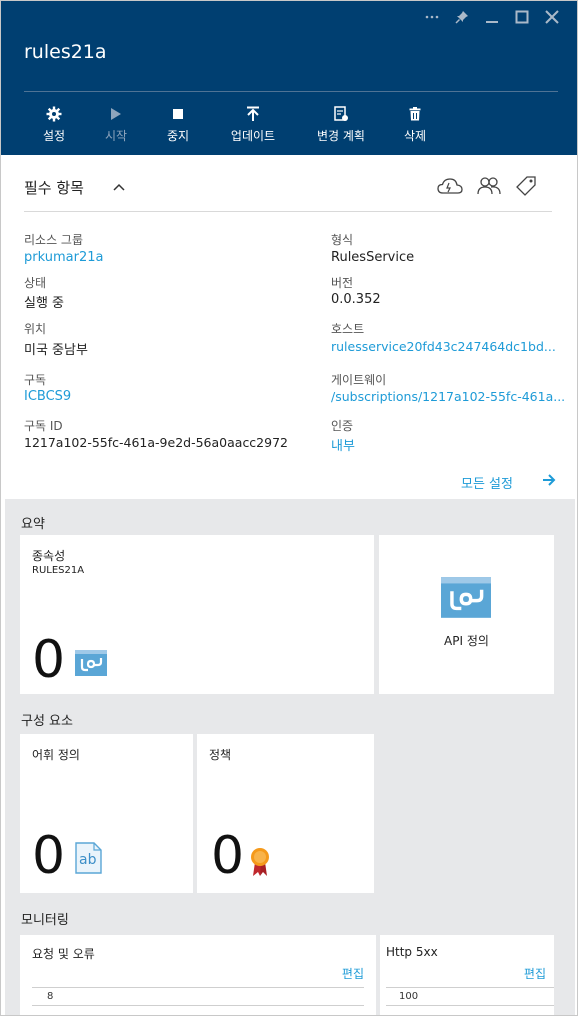 This screenshot has width=578, height=1016. Describe the element at coordinates (47, 721) in the screenshot. I see `components-section-title: 구성 요소` at that location.